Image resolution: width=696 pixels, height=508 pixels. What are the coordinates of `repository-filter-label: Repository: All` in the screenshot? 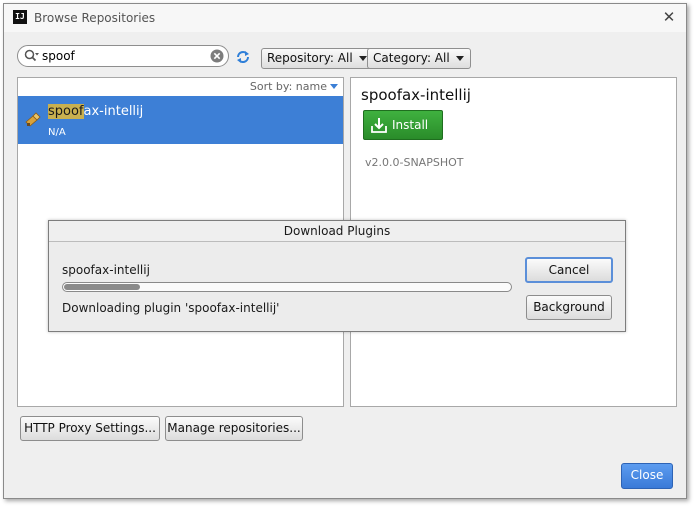 It's located at (310, 58).